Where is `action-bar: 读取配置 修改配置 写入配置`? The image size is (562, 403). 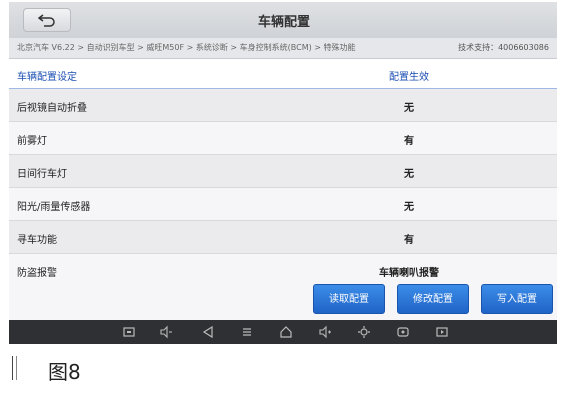
action-bar: 读取配置 修改配置 写入配置 is located at coordinates (283, 302).